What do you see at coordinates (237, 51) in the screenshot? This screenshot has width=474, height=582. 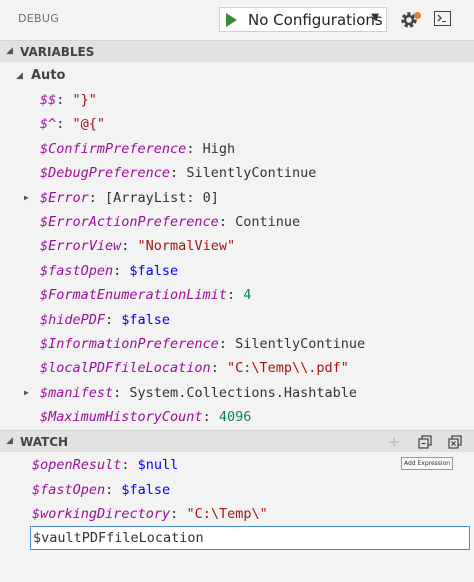 I see `variables-section-header: ◢ VARIABLES` at bounding box center [237, 51].